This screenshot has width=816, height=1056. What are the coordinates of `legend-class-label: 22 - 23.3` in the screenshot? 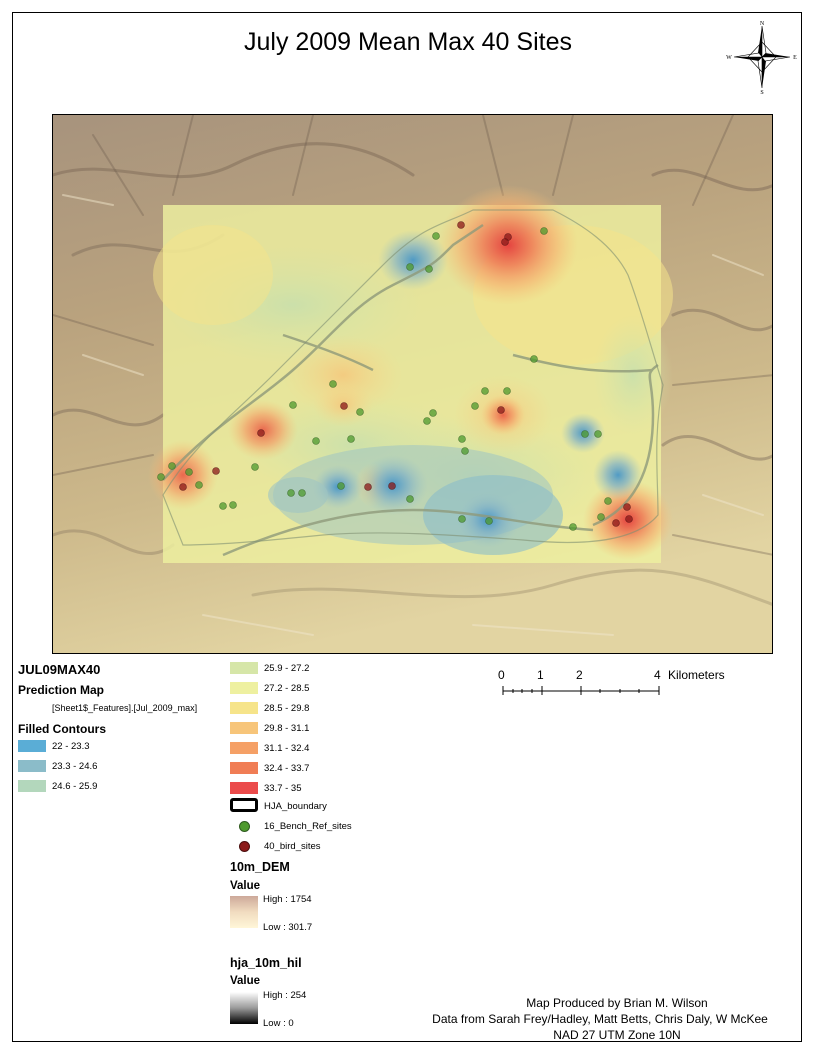 It's located at (71, 746).